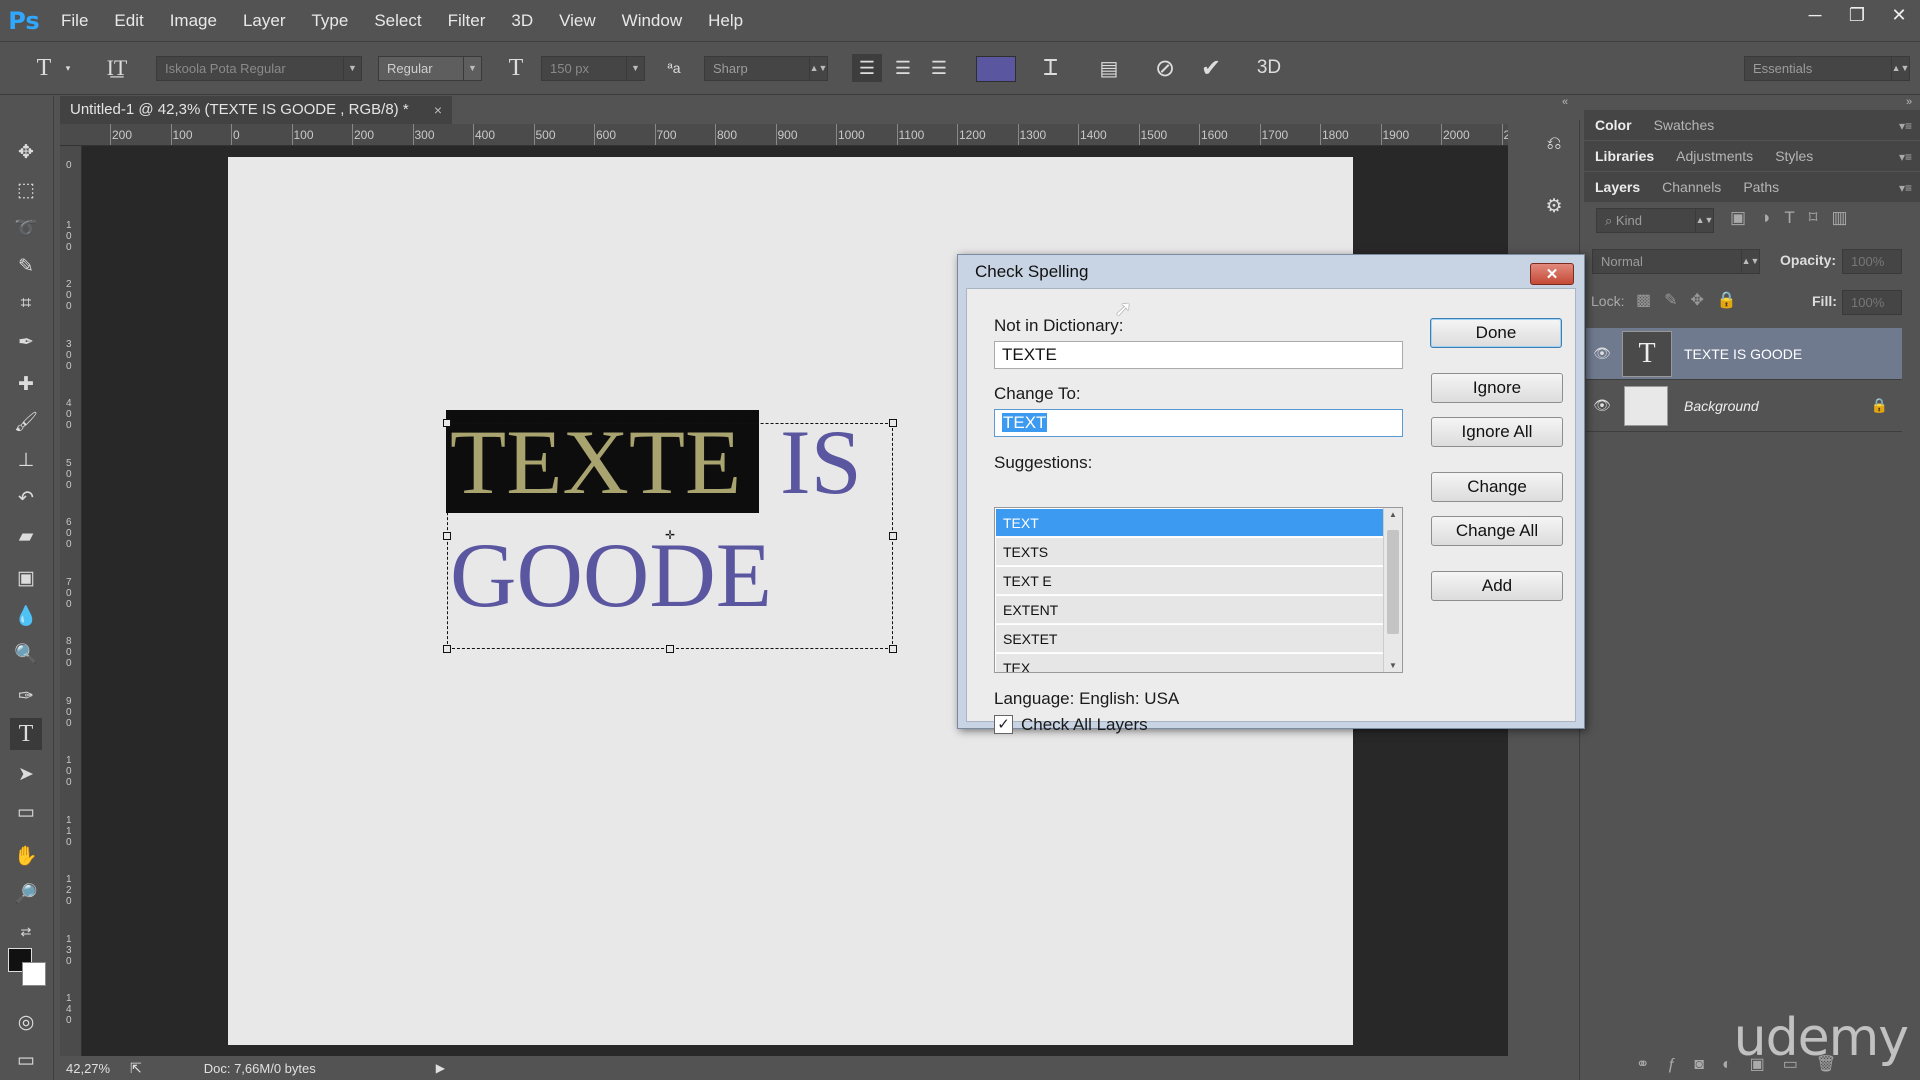 The image size is (1920, 1080). I want to click on tab-paths: Paths, so click(1761, 187).